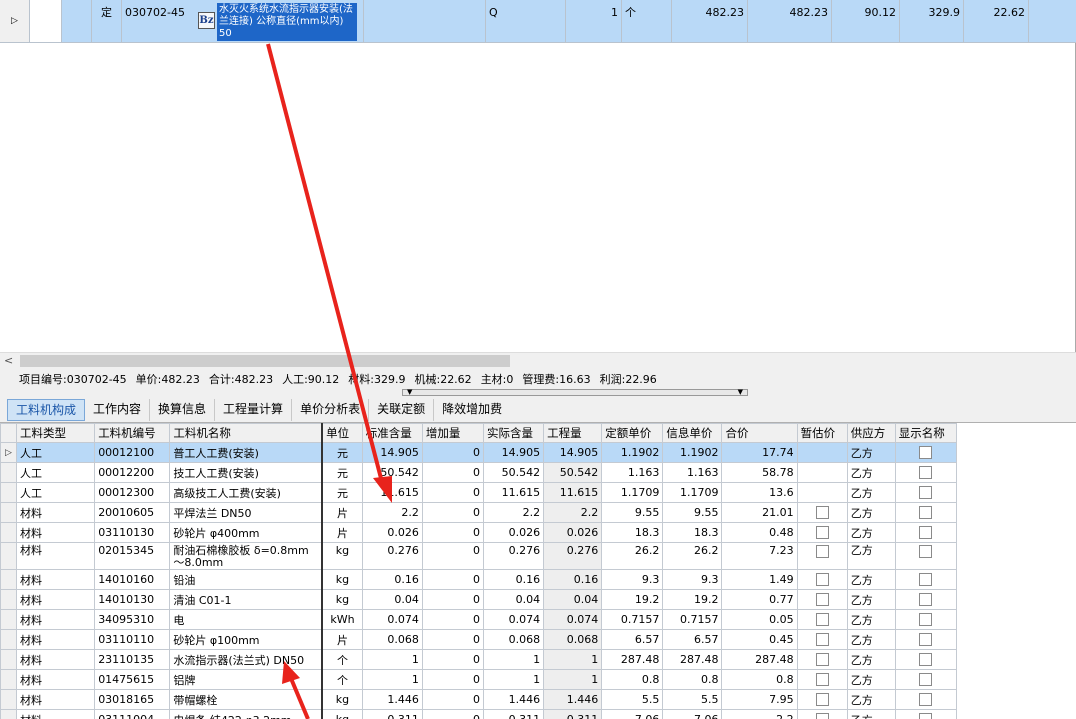 This screenshot has width=1076, height=719. What do you see at coordinates (513, 556) in the screenshot?
I see `cell-actual: 0.276` at bounding box center [513, 556].